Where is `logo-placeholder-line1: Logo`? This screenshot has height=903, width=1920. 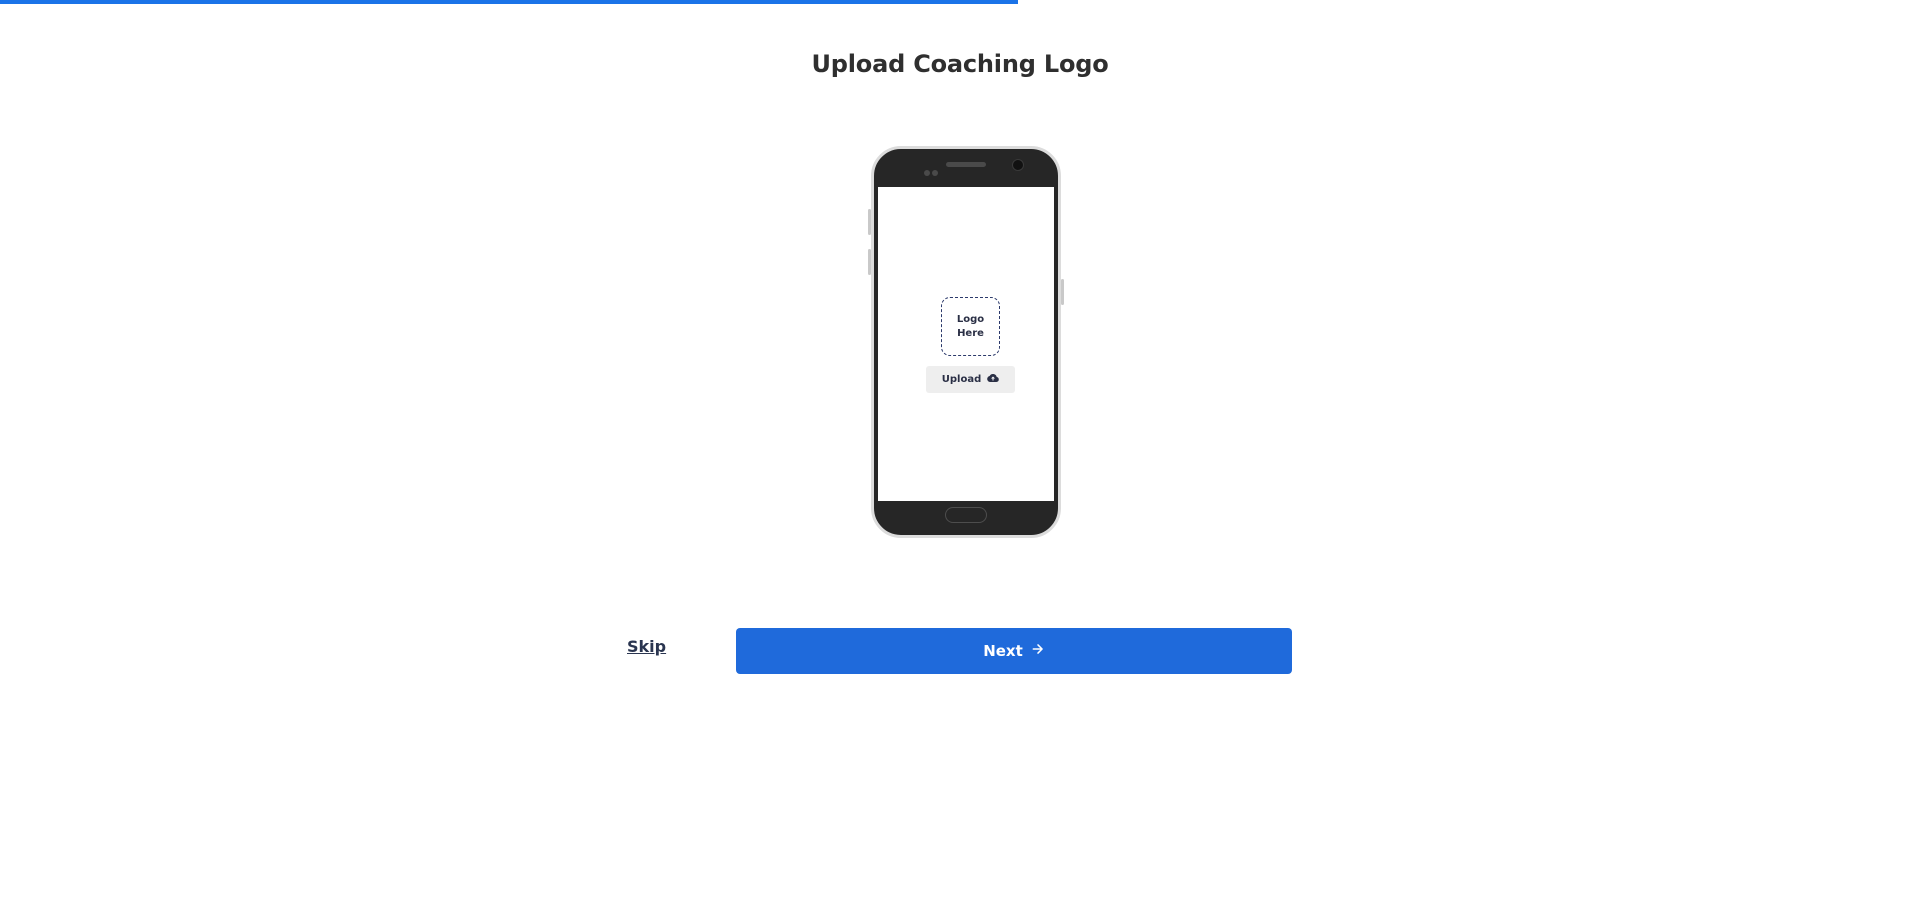 logo-placeholder-line1: Logo is located at coordinates (970, 319).